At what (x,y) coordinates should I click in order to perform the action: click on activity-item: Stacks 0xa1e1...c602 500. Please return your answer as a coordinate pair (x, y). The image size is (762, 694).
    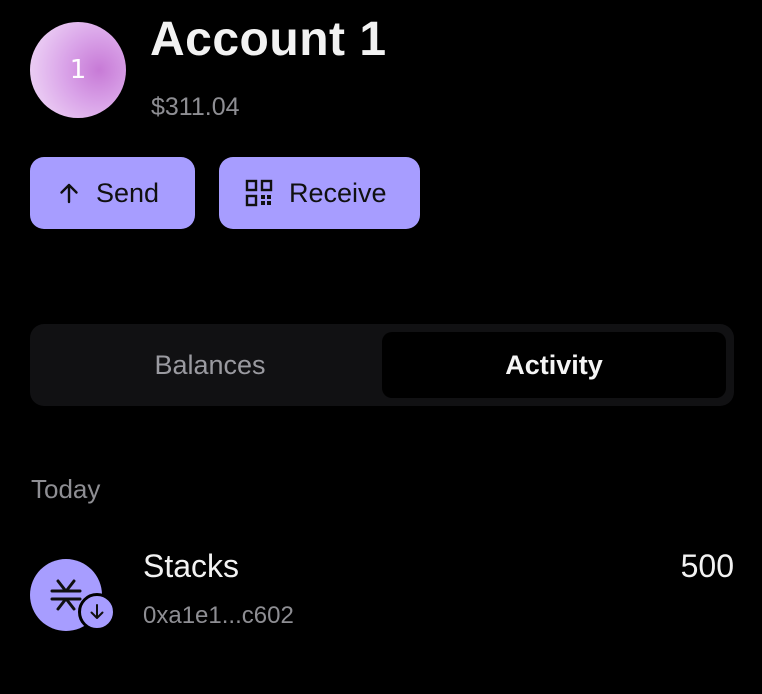
    Looking at the image, I should click on (382, 593).